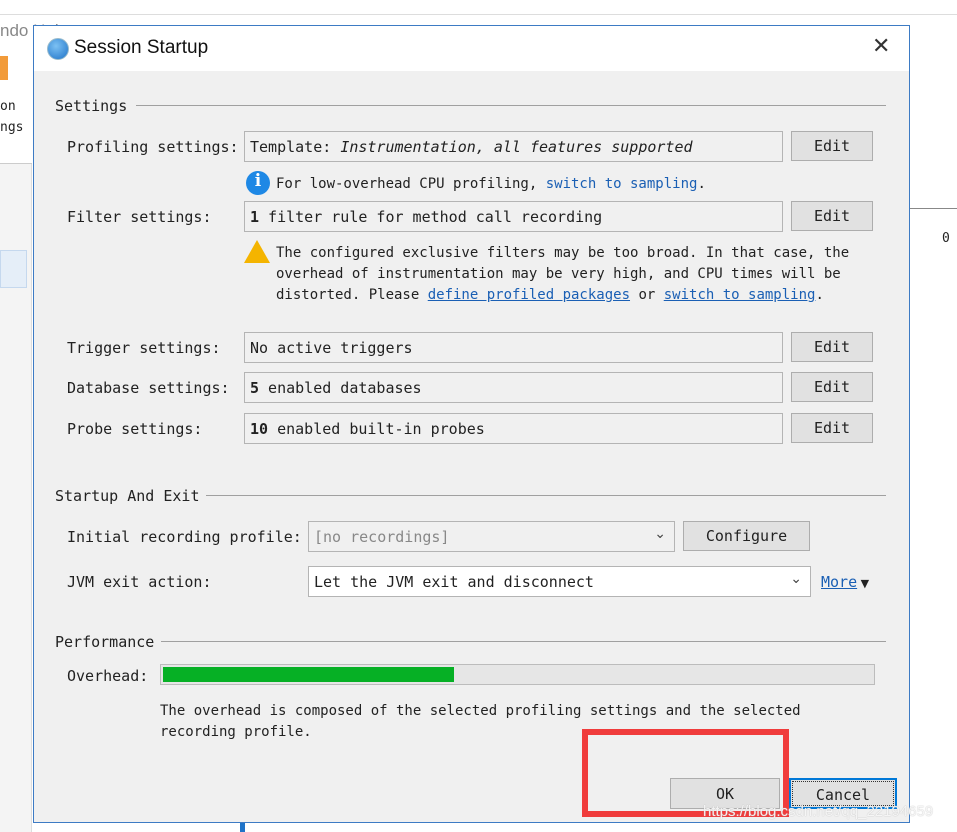  What do you see at coordinates (832, 216) in the screenshot?
I see `filter-edit-button: Edit` at bounding box center [832, 216].